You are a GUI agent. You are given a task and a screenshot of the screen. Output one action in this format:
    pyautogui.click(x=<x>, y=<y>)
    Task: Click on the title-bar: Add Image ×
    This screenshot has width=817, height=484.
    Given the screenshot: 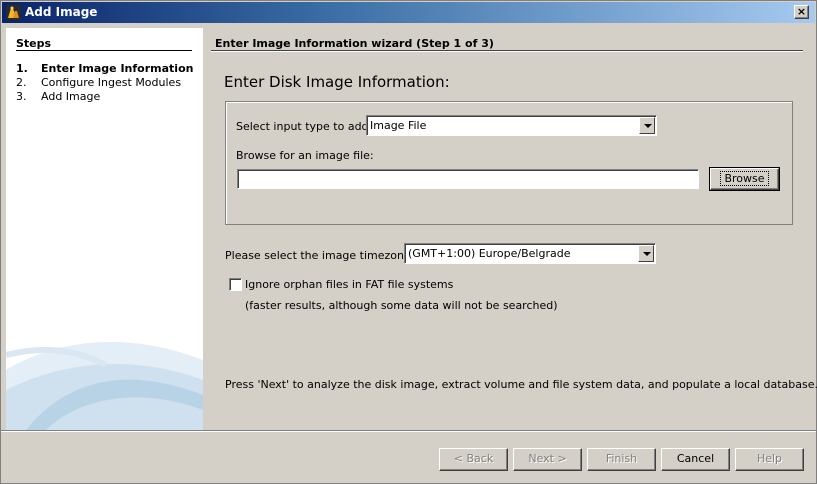 What is the action you would take?
    pyautogui.click(x=408, y=12)
    